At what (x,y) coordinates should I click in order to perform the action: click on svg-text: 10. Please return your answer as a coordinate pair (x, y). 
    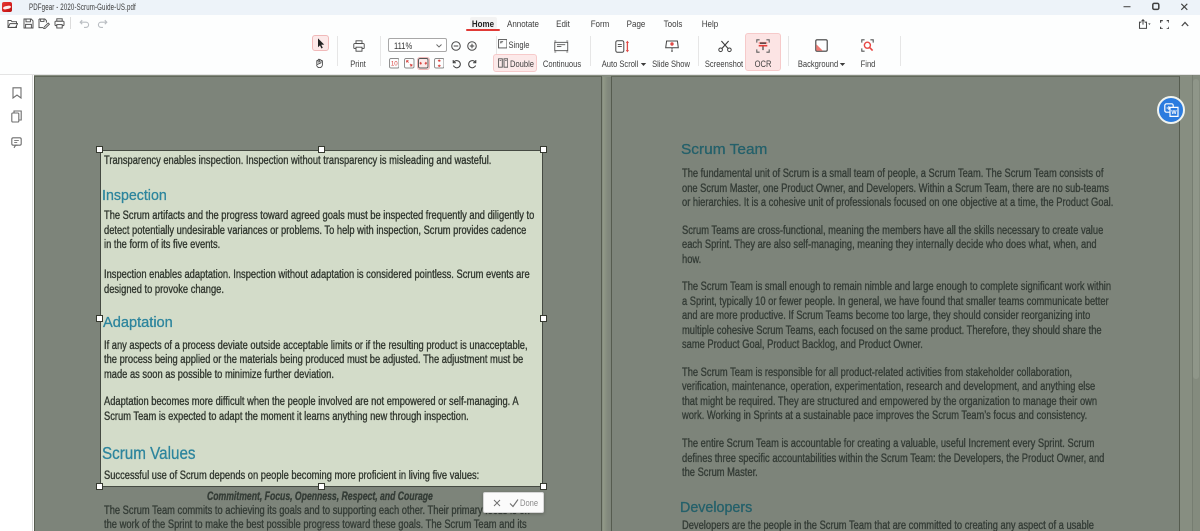
    Looking at the image, I should click on (393, 64).